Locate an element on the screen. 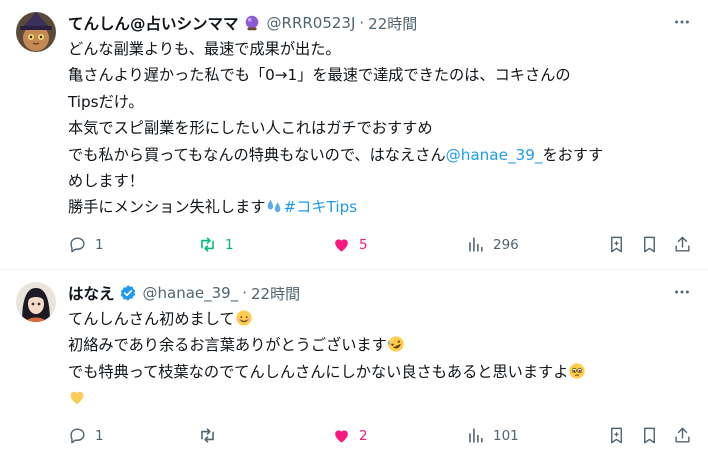 This screenshot has height=457, width=708. action-bar: 1 1 5 296 is located at coordinates (380, 245).